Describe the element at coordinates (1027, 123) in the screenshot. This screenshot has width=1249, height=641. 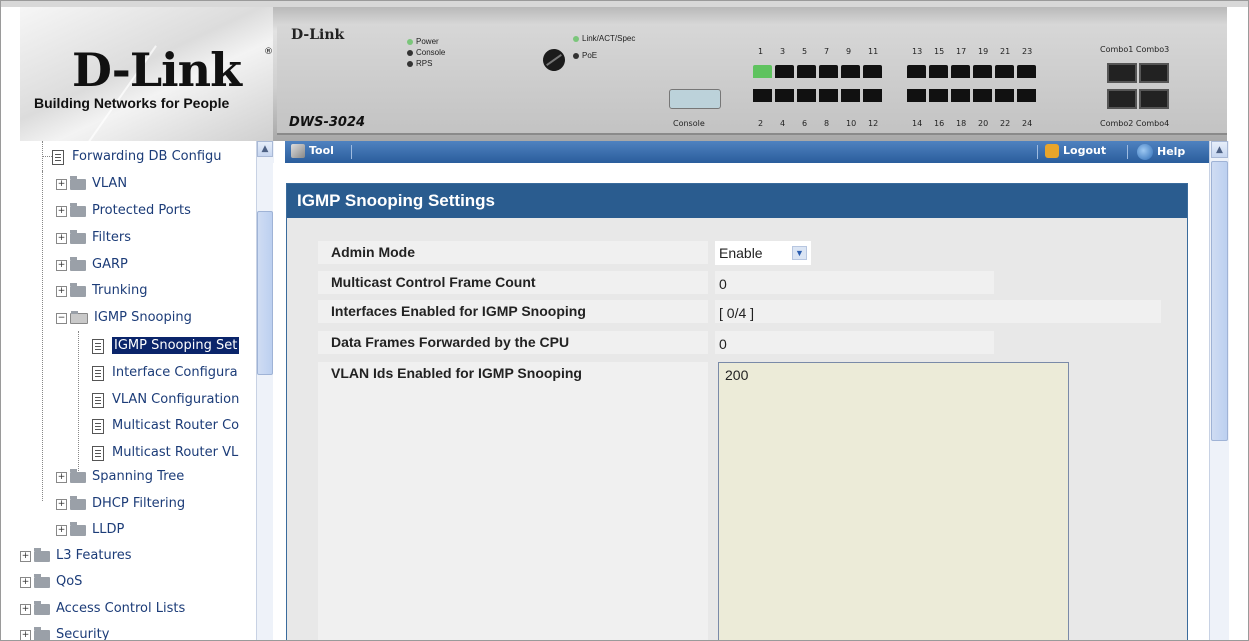
I see `port-number: 24` at that location.